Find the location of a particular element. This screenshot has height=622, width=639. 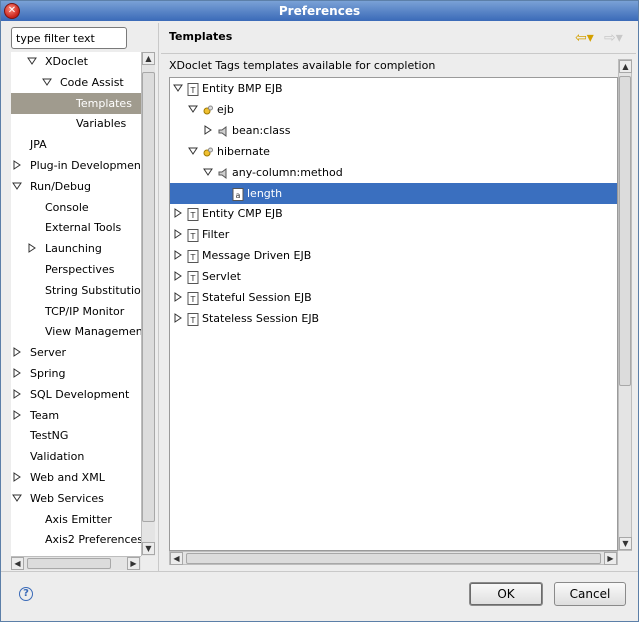

preference-tree-item: TestNG is located at coordinates (76, 435).